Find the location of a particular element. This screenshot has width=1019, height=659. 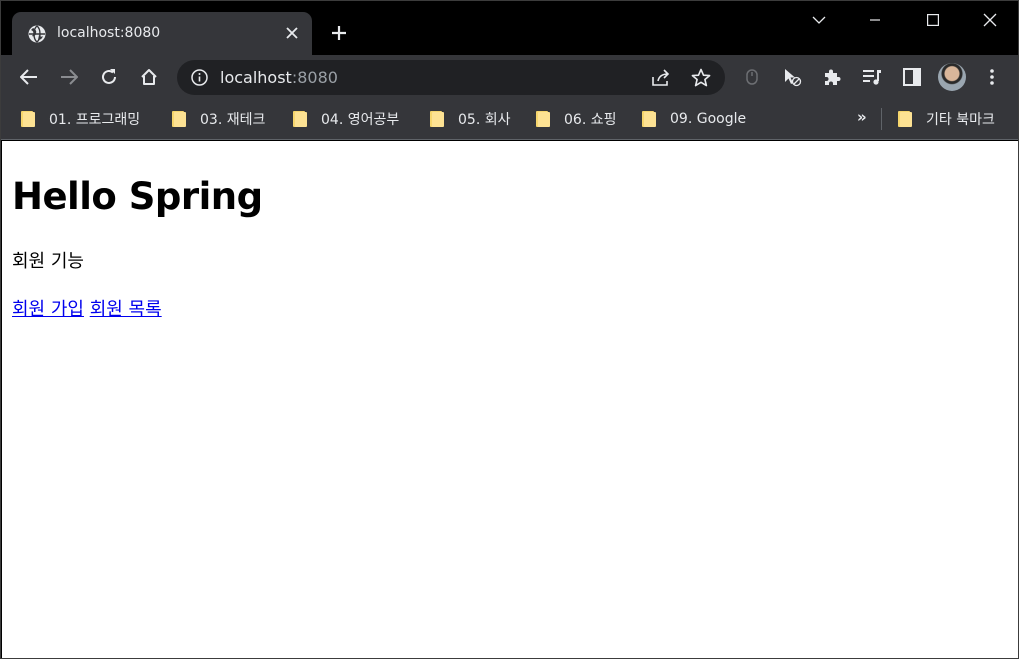

chevron-down-icon is located at coordinates (819, 20).